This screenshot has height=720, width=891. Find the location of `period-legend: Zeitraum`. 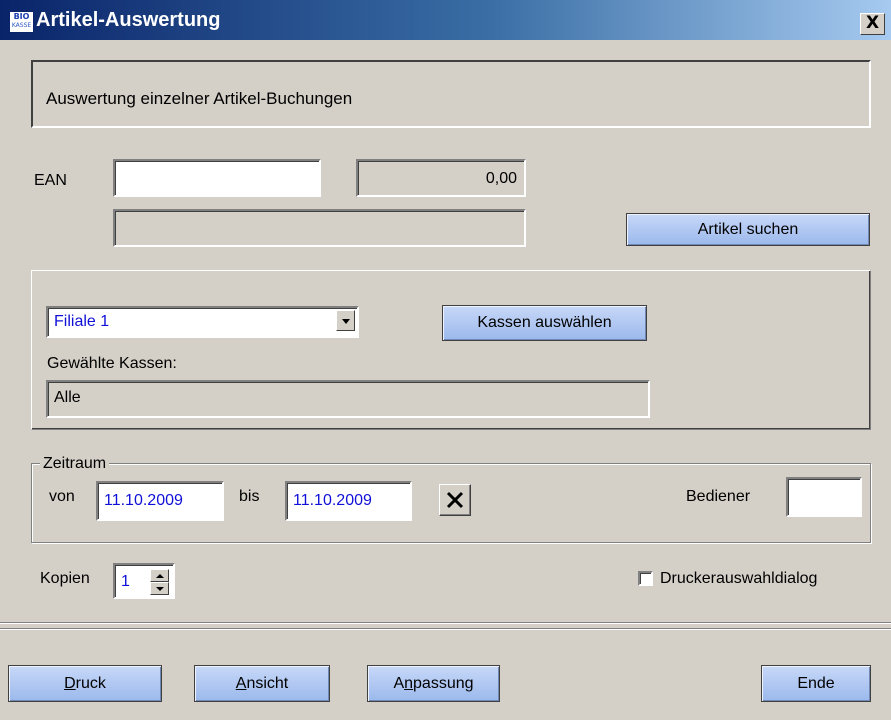

period-legend: Zeitraum is located at coordinates (75, 464).